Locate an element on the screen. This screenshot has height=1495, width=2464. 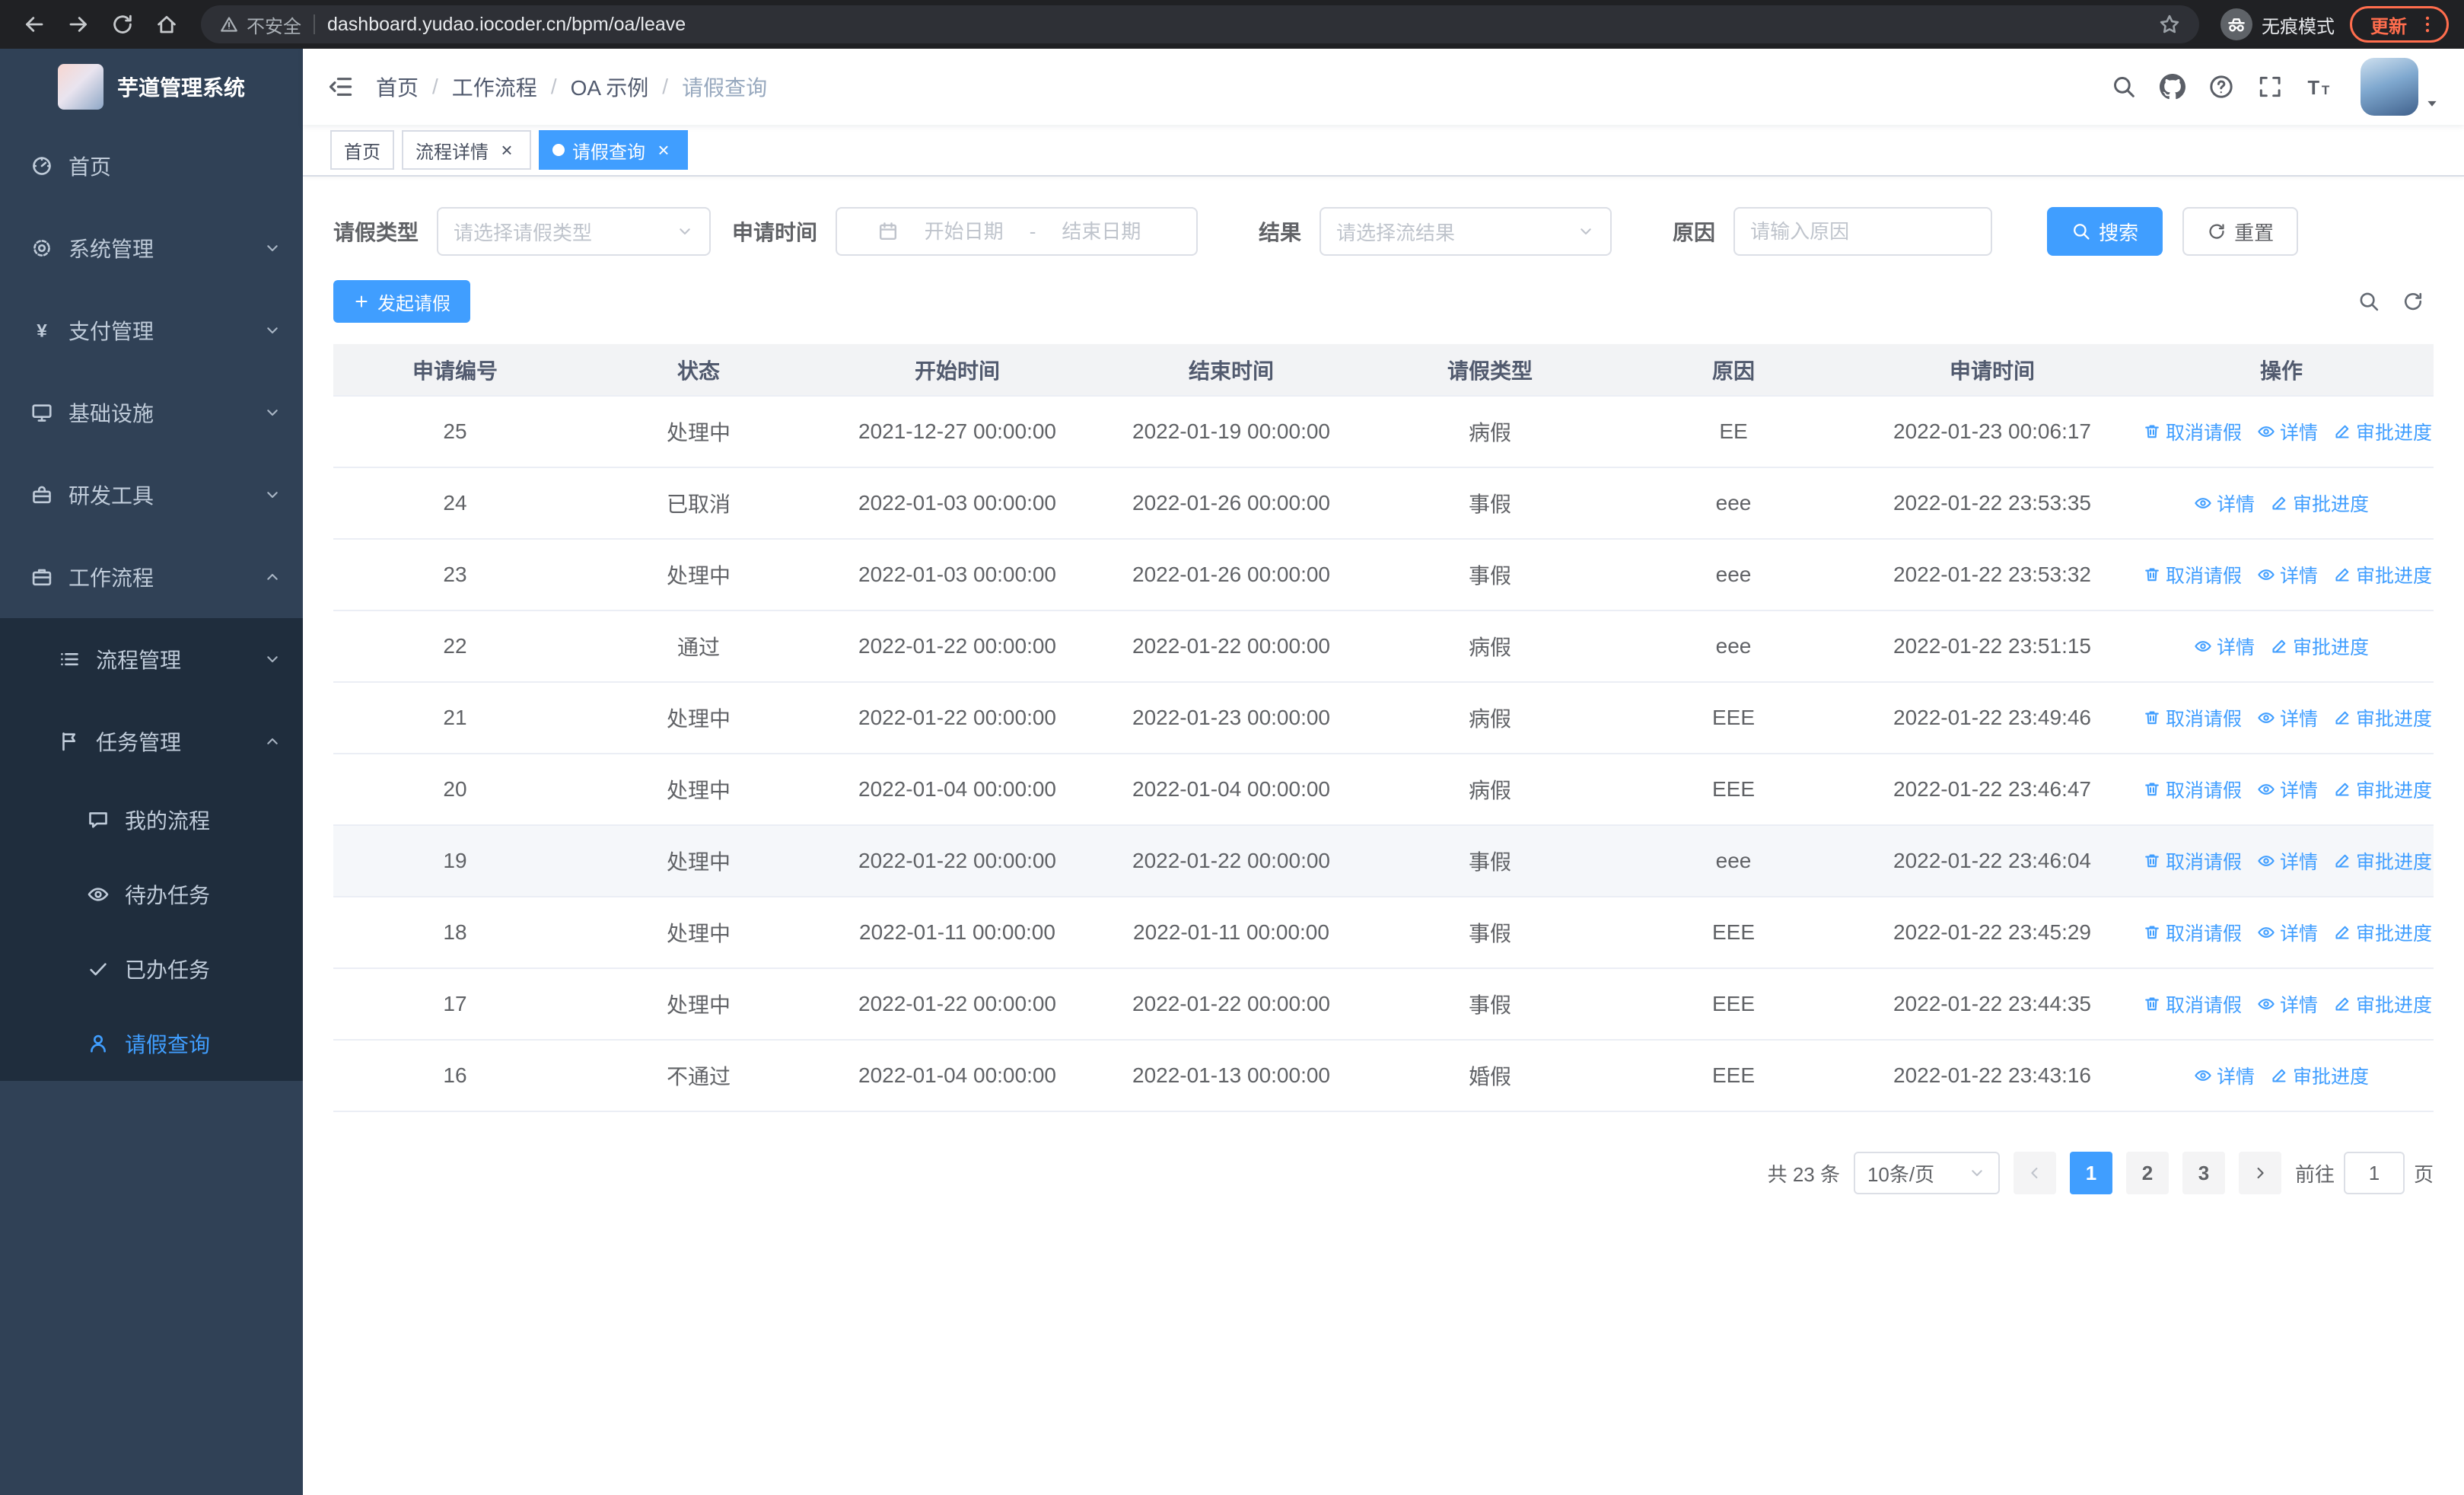
question-icon is located at coordinates (2221, 87).